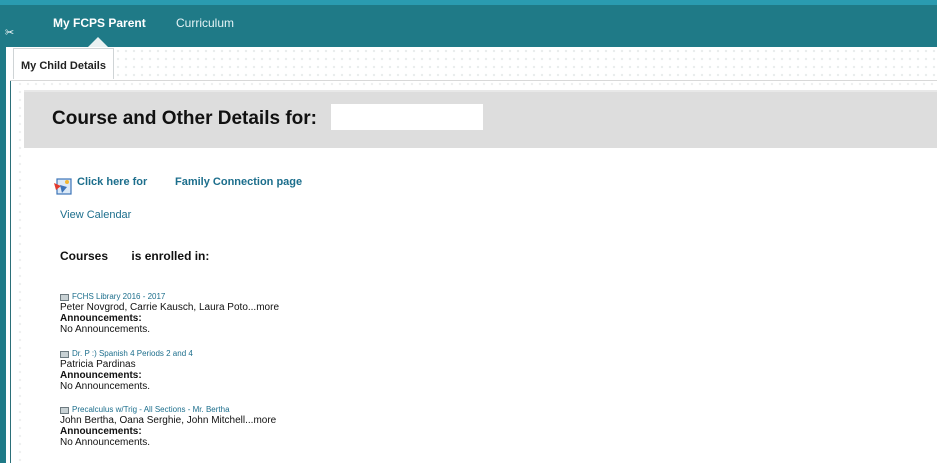 Image resolution: width=937 pixels, height=463 pixels. What do you see at coordinates (169, 297) in the screenshot?
I see `course-title-row: FCHS Library 2016 - 2017` at bounding box center [169, 297].